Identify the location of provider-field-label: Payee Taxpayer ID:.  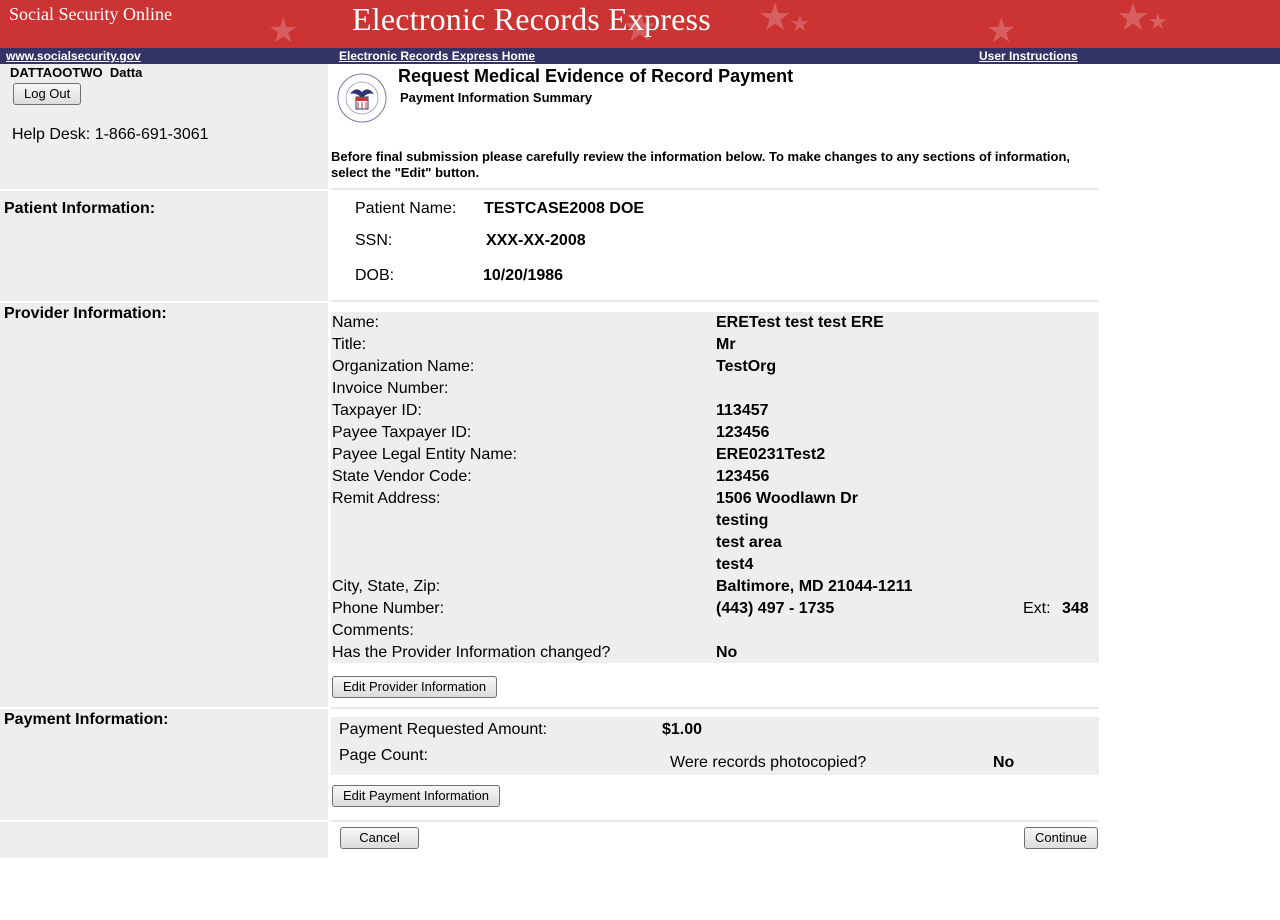
(402, 432).